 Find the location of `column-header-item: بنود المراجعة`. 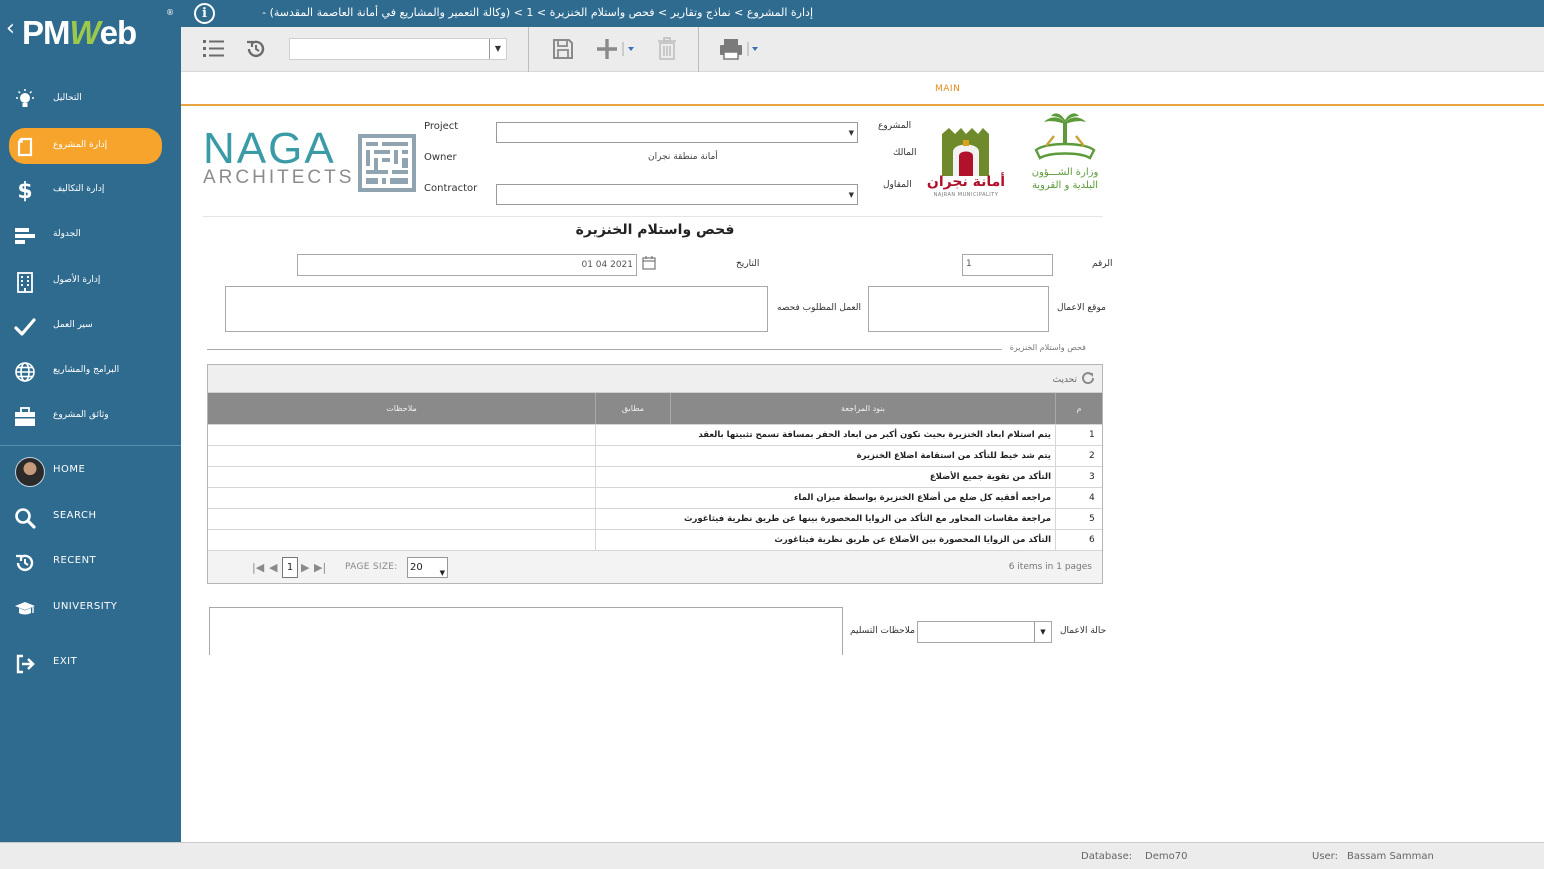

column-header-item: بنود المراجعة is located at coordinates (862, 408).